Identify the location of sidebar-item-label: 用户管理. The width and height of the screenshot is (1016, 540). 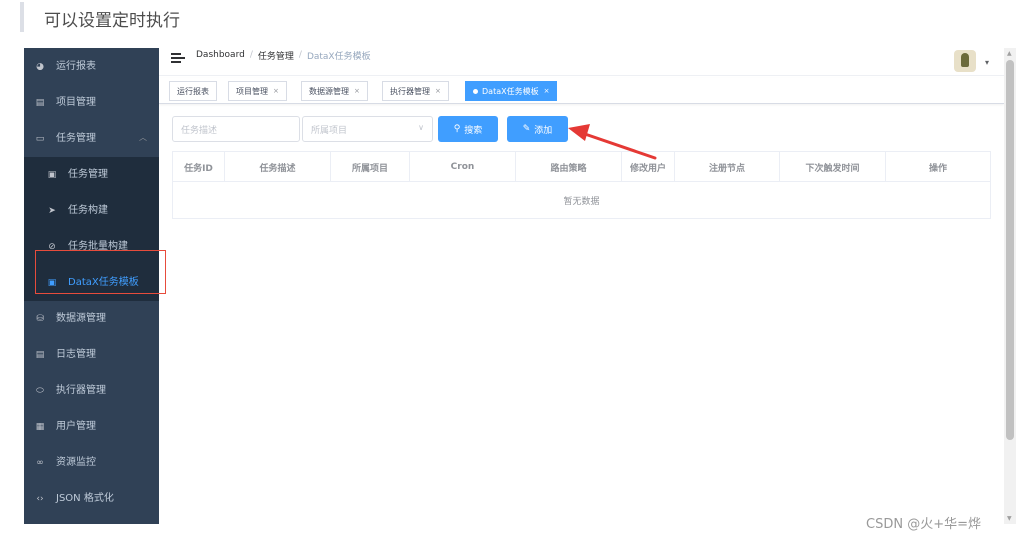
(76, 426).